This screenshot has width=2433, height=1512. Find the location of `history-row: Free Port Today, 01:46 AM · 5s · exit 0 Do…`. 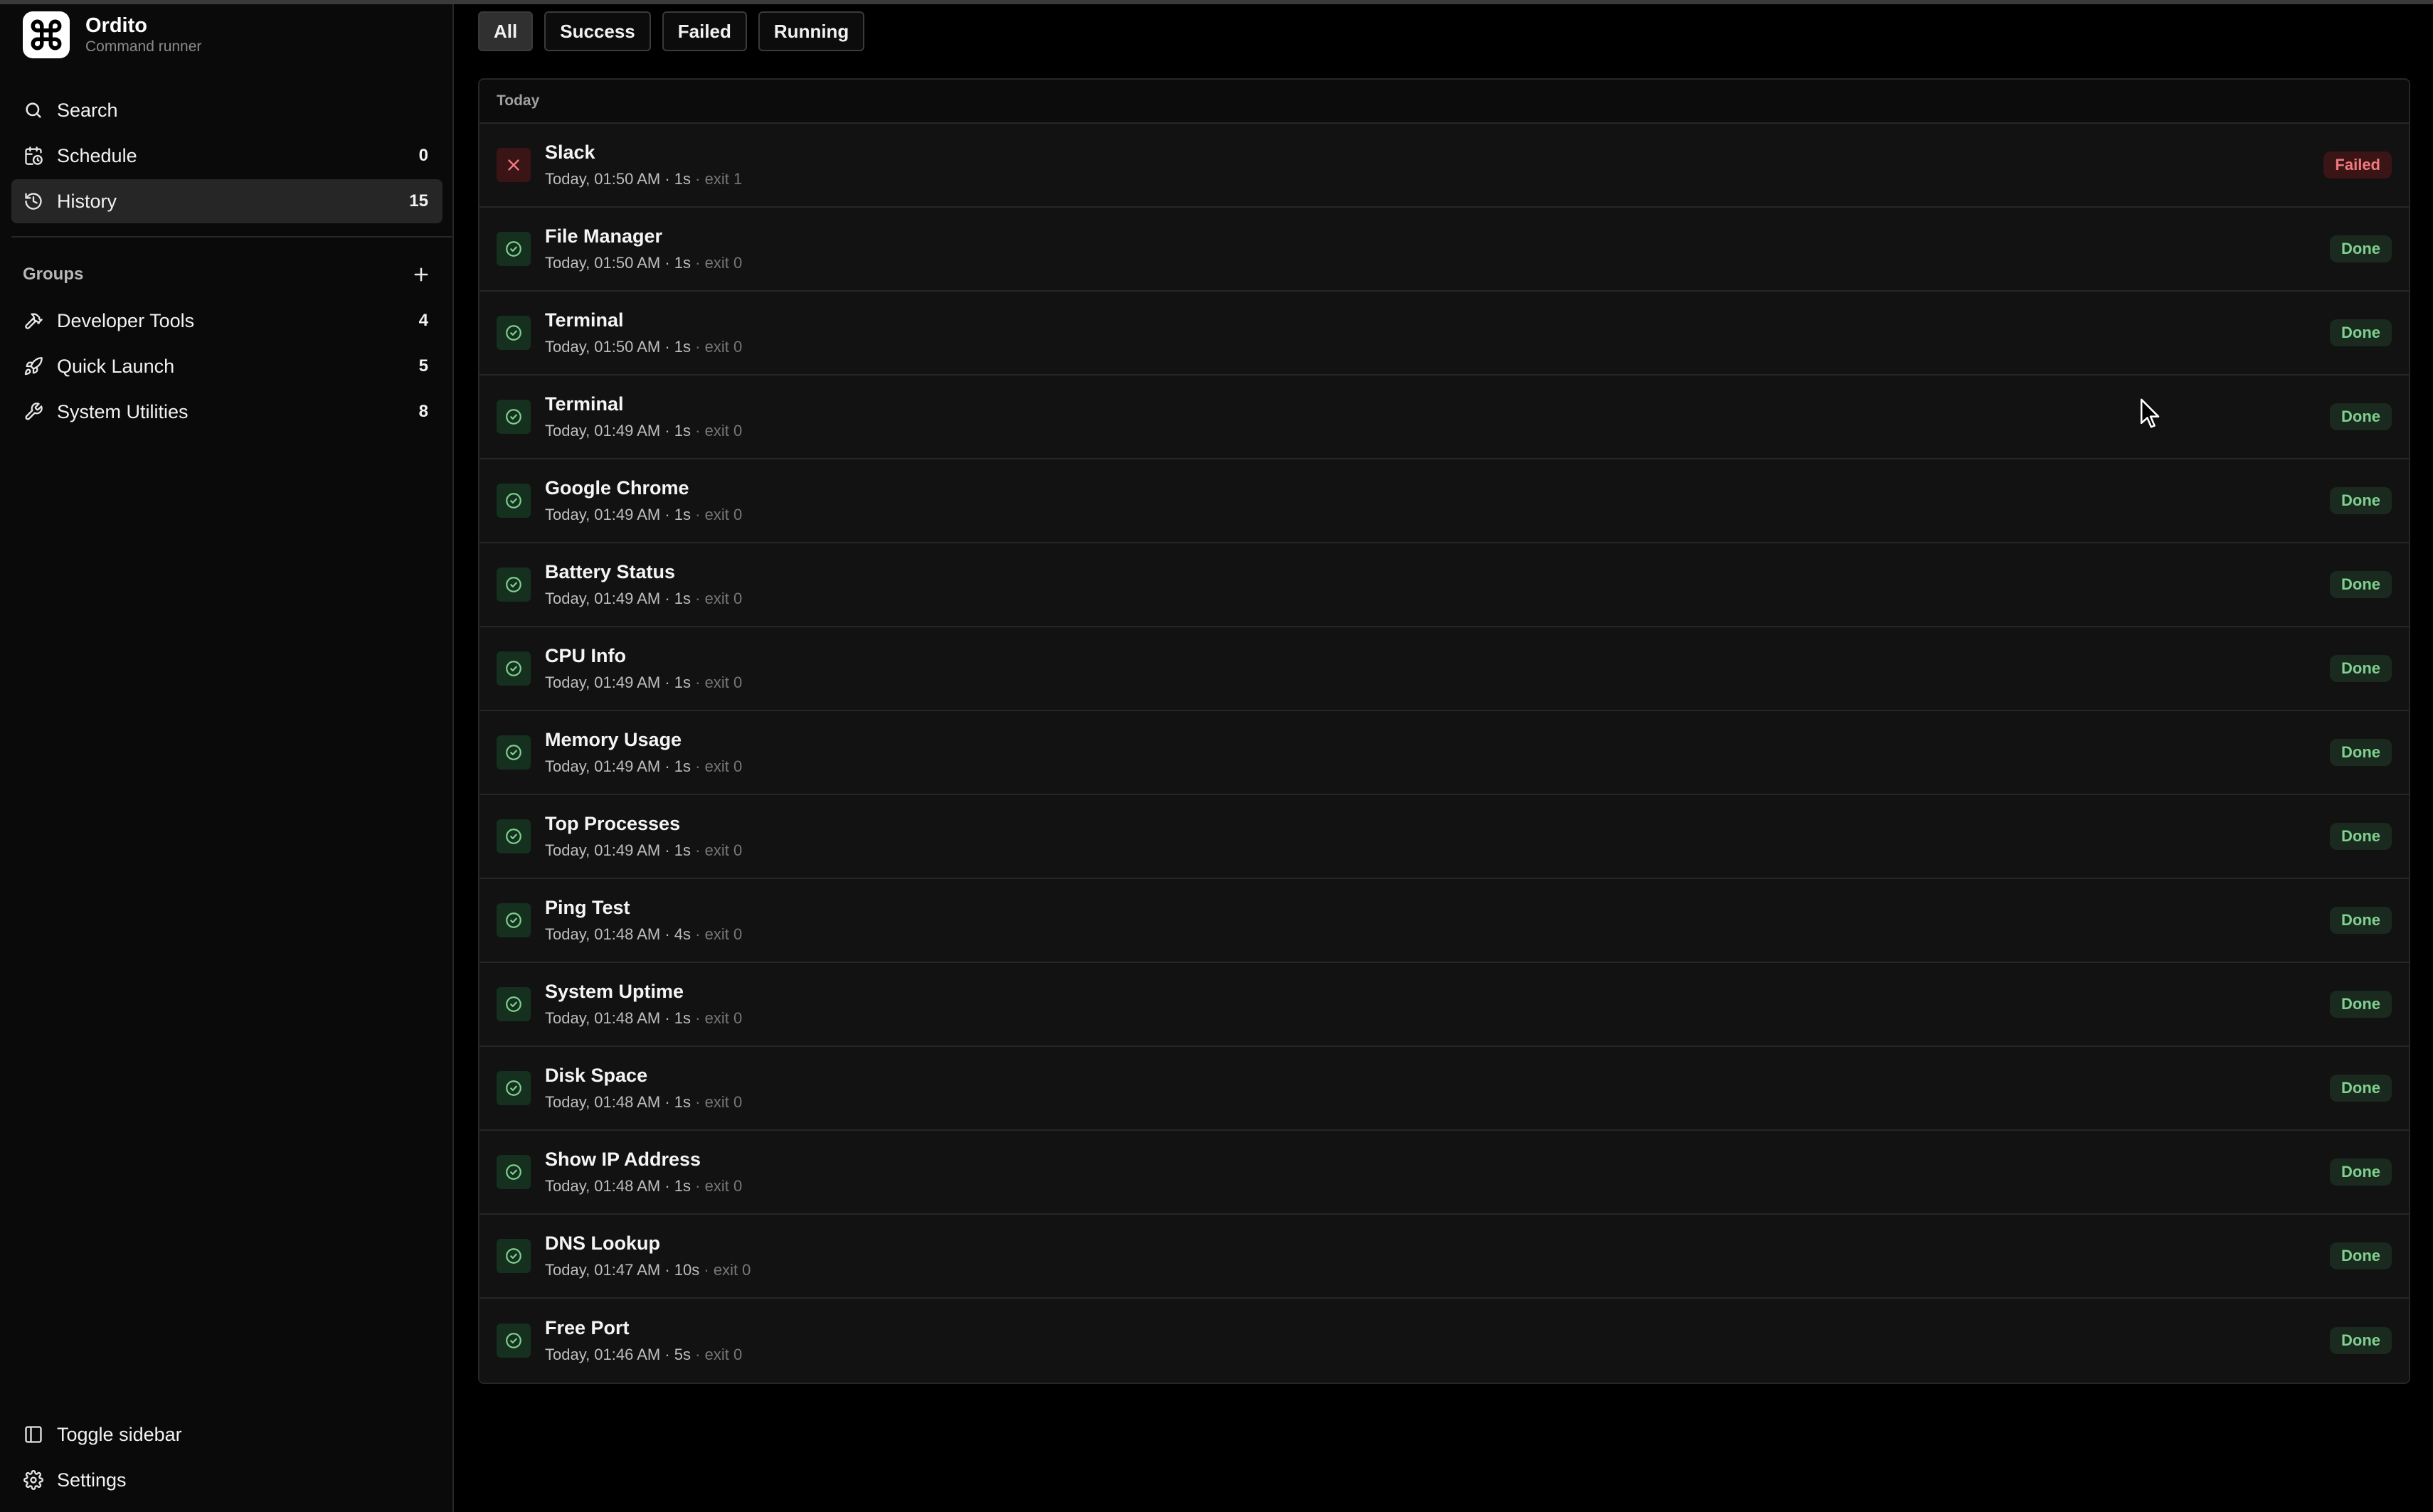

history-row: Free Port Today, 01:46 AM · 5s · exit 0 Do… is located at coordinates (1444, 1341).